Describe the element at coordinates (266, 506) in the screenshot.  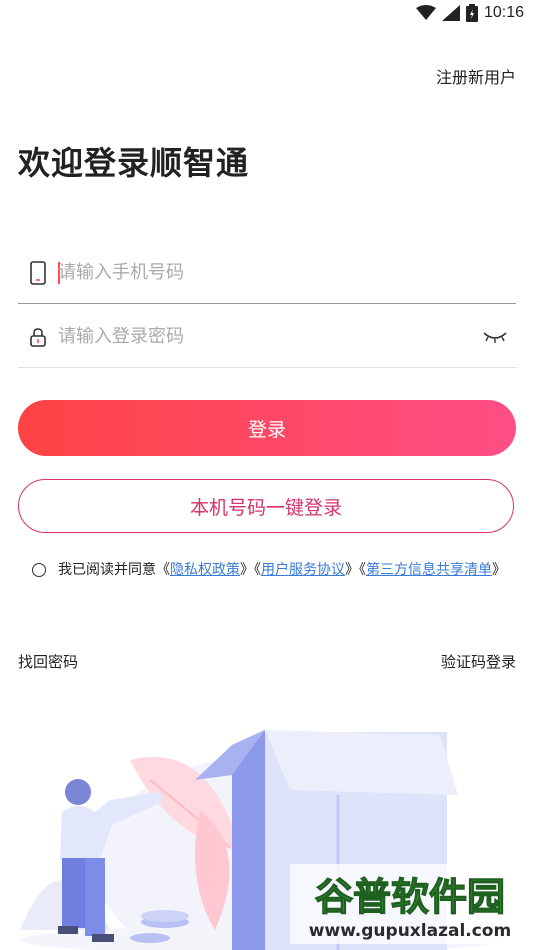
I see `one-key-login-button: 本机号码一键登录` at that location.